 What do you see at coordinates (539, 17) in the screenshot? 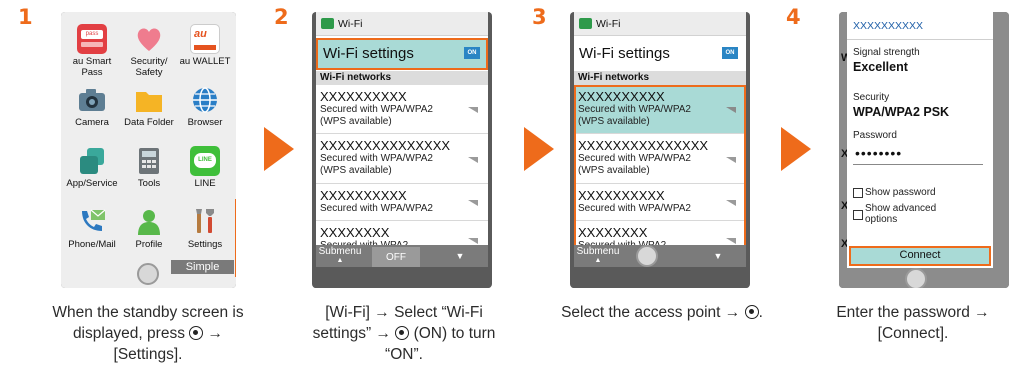
I see `step-number-3: 3` at bounding box center [539, 17].